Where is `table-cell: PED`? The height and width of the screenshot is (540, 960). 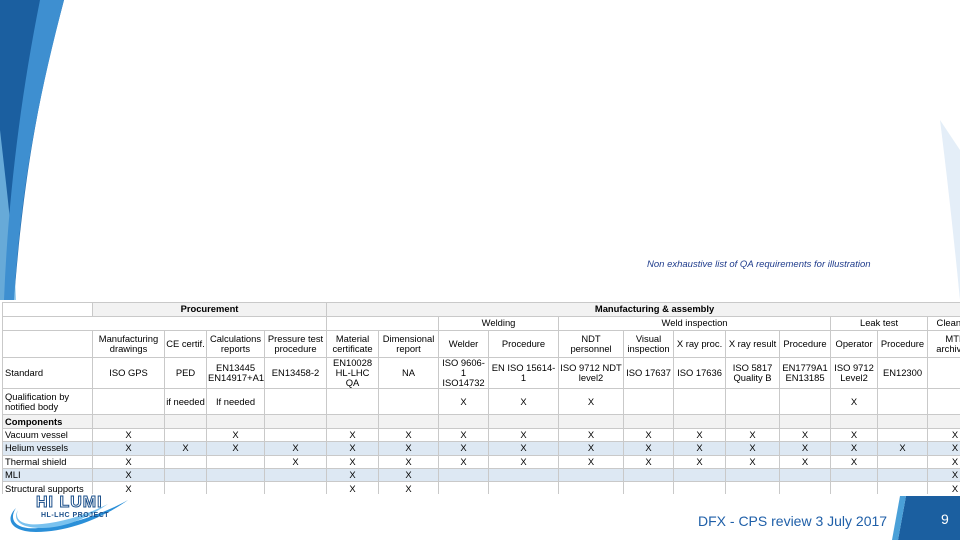
table-cell: PED is located at coordinates (185, 373).